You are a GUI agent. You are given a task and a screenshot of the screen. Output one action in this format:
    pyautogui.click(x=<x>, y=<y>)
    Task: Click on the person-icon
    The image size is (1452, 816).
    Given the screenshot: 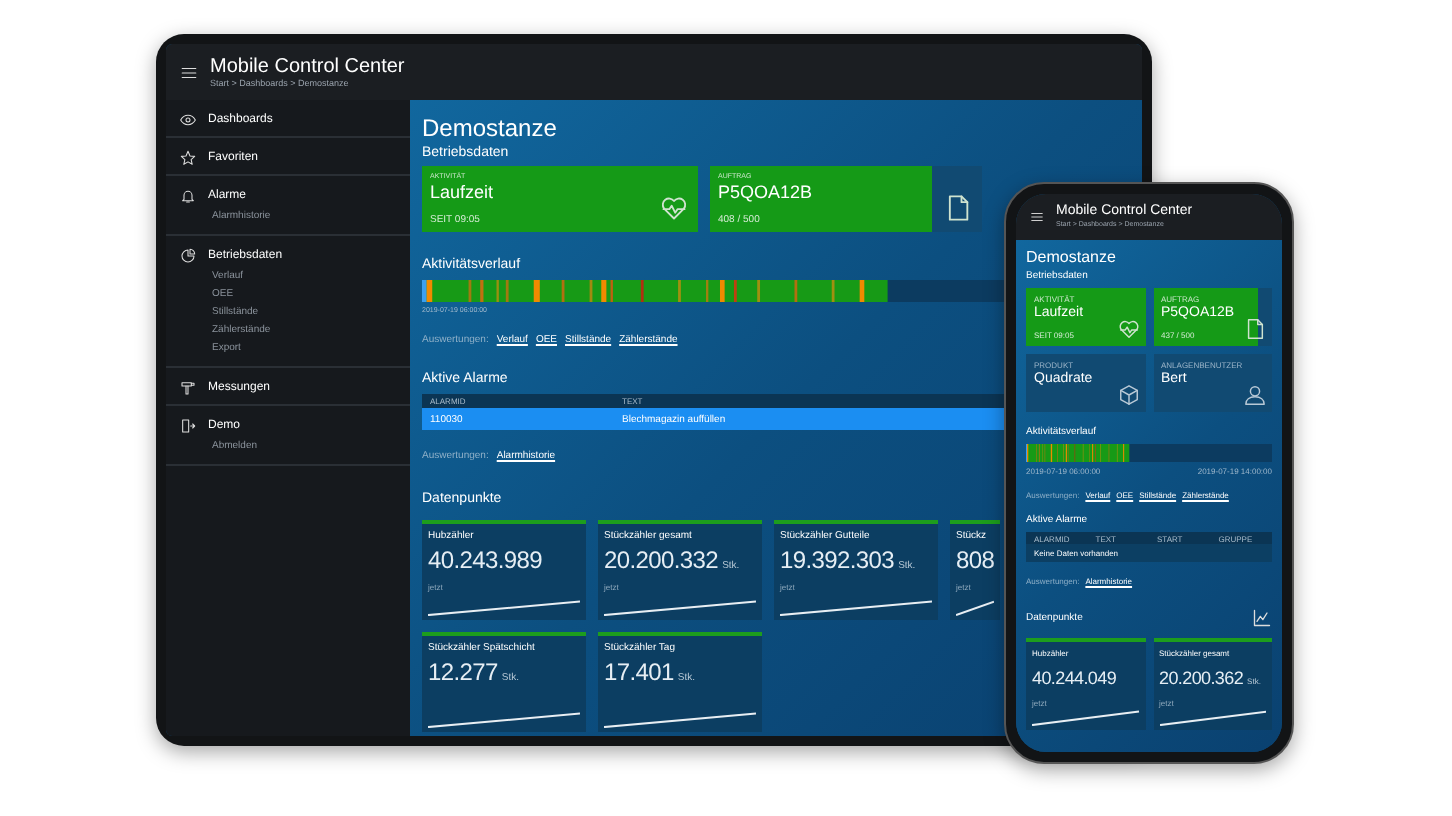 What is the action you would take?
    pyautogui.click(x=1255, y=395)
    